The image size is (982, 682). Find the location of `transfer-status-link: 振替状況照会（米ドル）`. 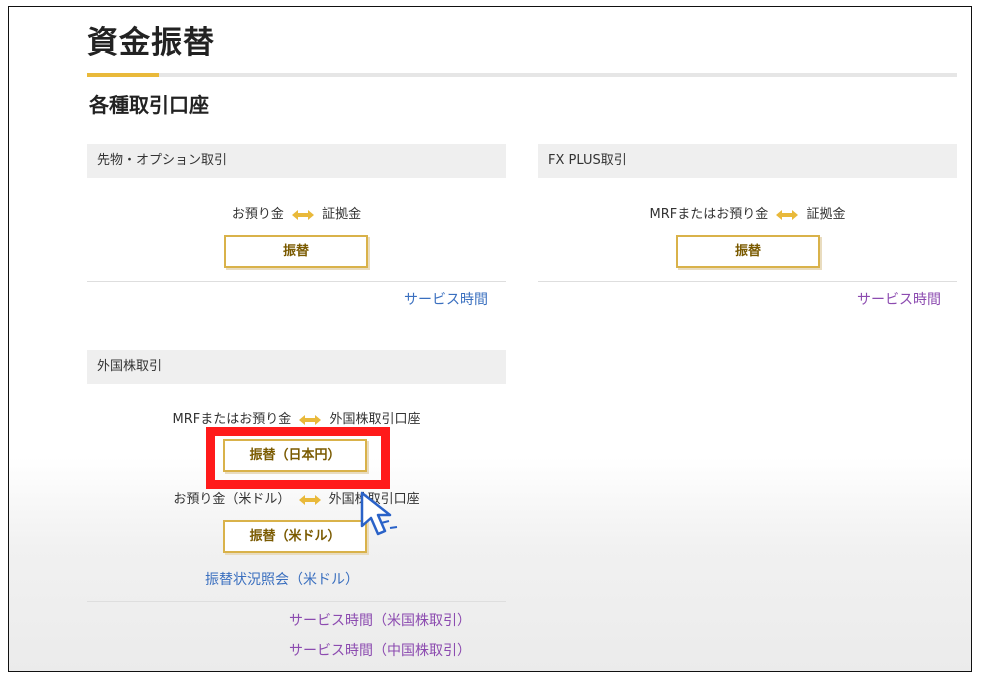

transfer-status-link: 振替状況照会（米ドル） is located at coordinates (282, 579).